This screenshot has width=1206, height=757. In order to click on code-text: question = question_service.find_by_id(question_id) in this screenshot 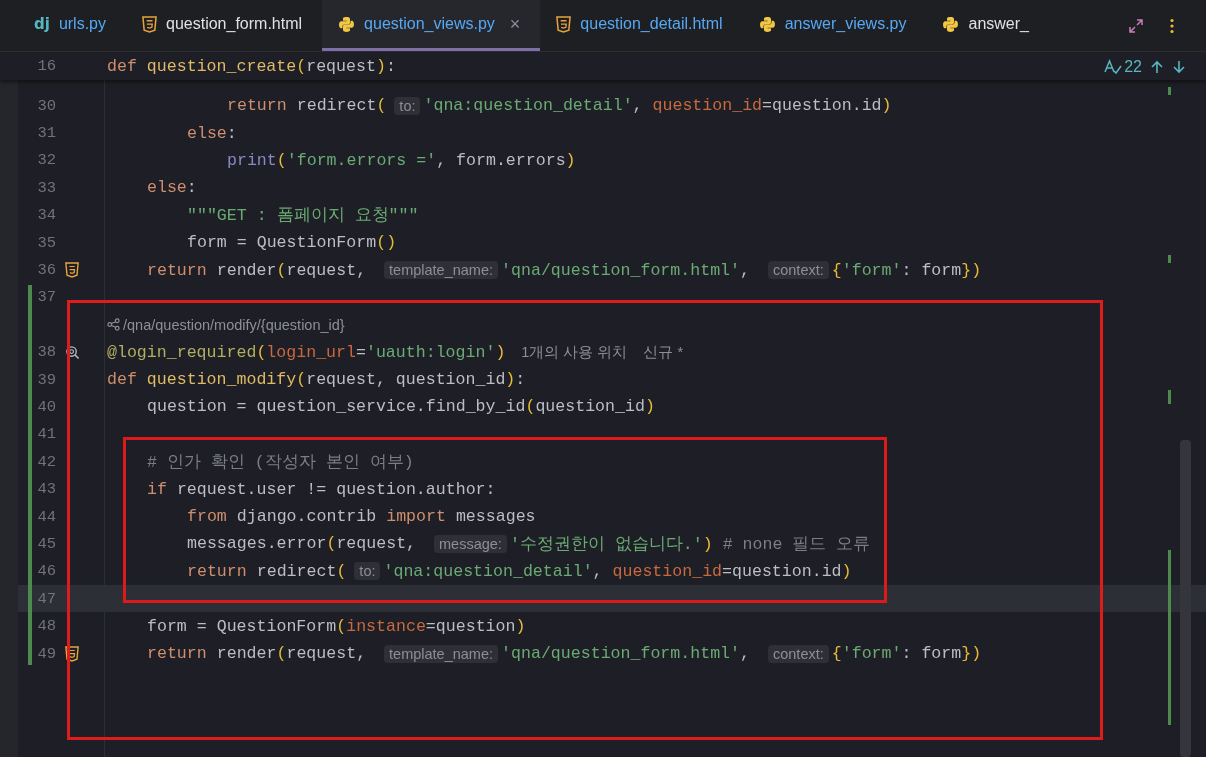, I will do `click(401, 407)`.